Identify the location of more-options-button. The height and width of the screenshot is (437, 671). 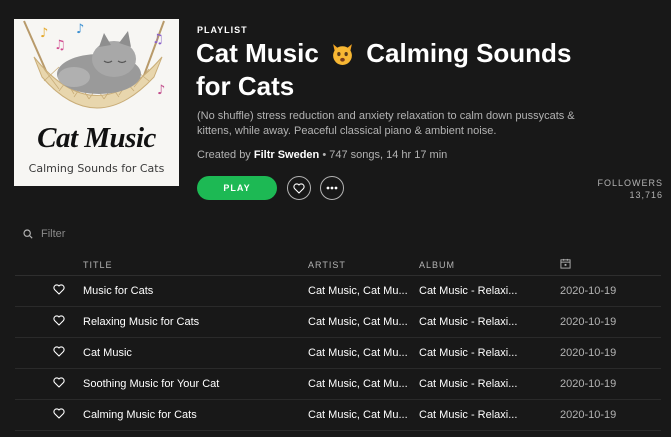
(332, 188).